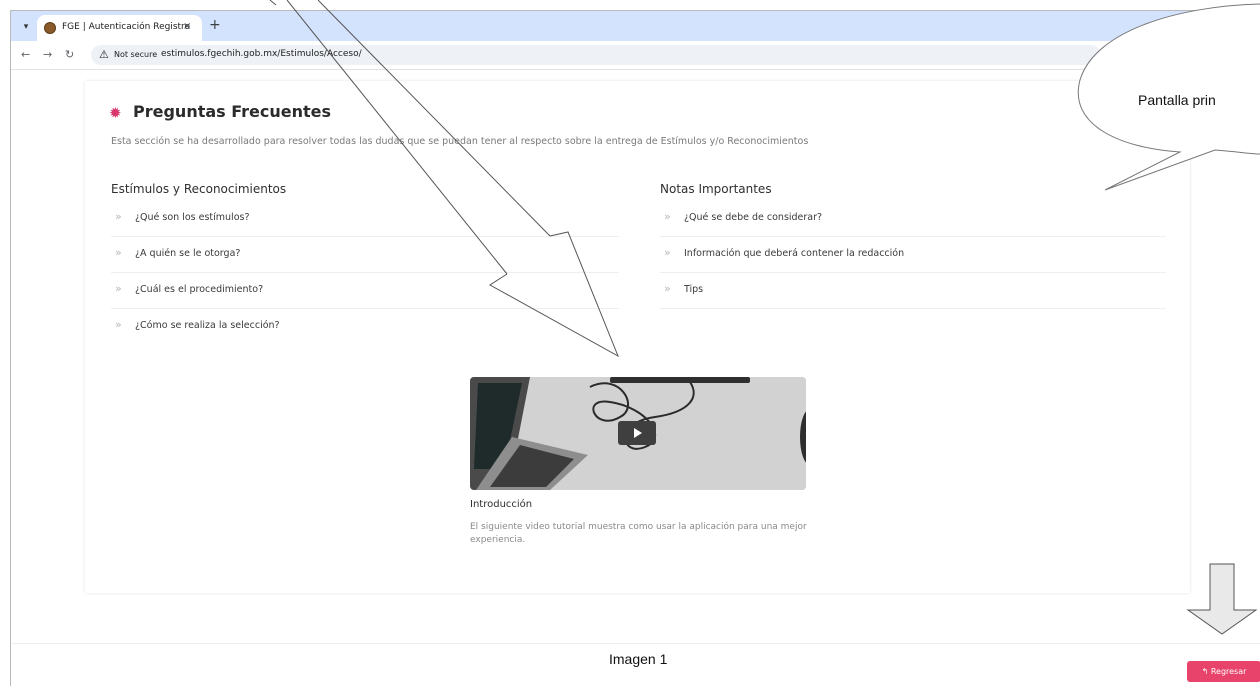 The width and height of the screenshot is (1260, 686). I want to click on faq-item: » ¿Cómo se realiza la selección?, so click(365, 326).